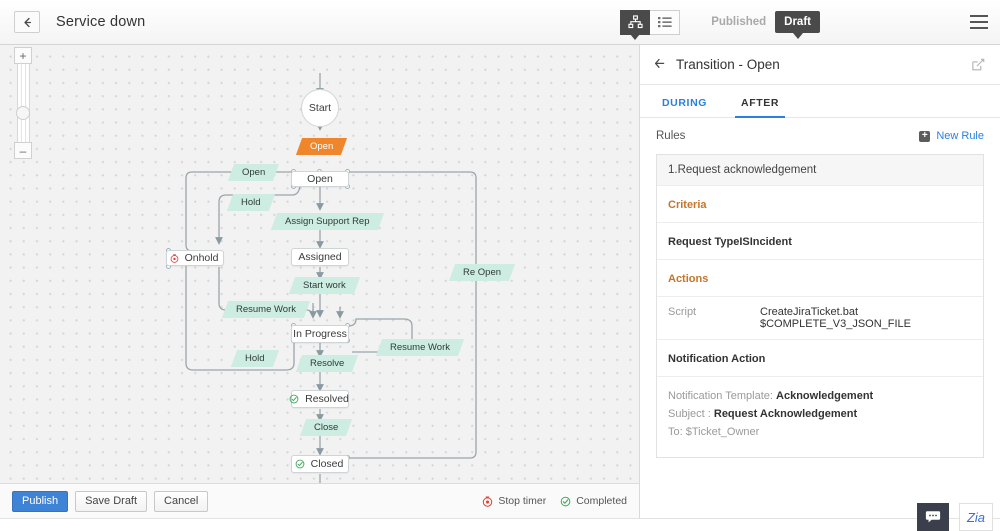 The width and height of the screenshot is (1000, 531). I want to click on panel-back-button, so click(660, 64).